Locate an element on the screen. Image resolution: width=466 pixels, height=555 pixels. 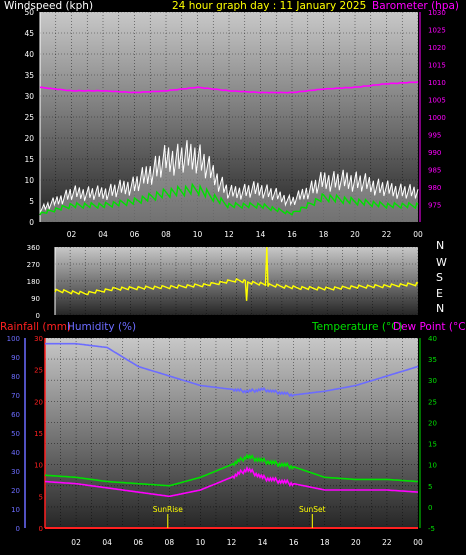
compass-label-n-bottom: N is located at coordinates (440, 308).